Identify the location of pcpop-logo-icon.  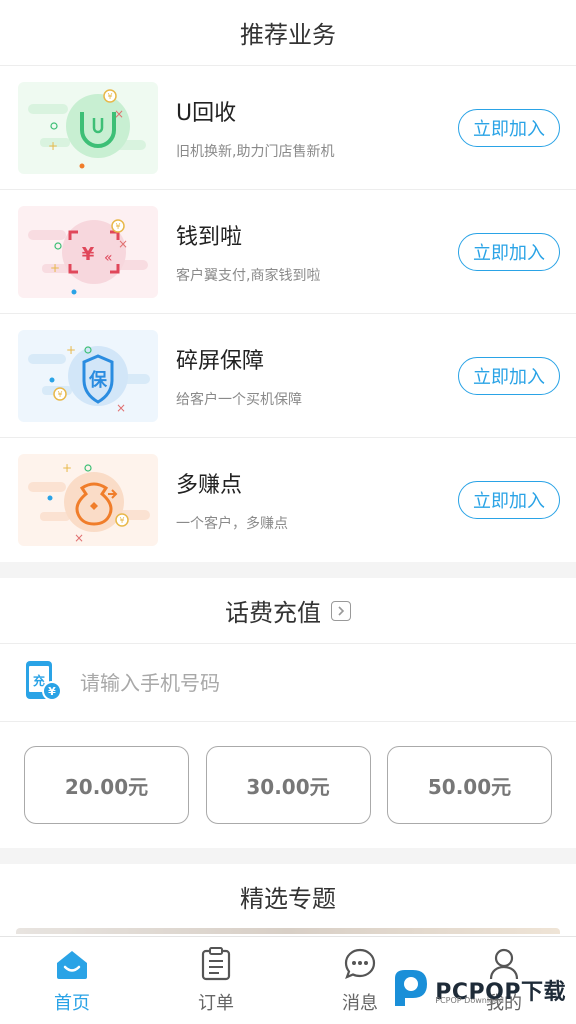
(411, 990).